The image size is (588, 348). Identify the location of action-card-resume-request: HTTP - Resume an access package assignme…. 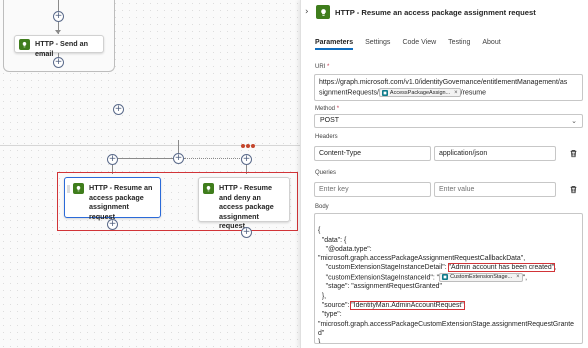
(112, 199).